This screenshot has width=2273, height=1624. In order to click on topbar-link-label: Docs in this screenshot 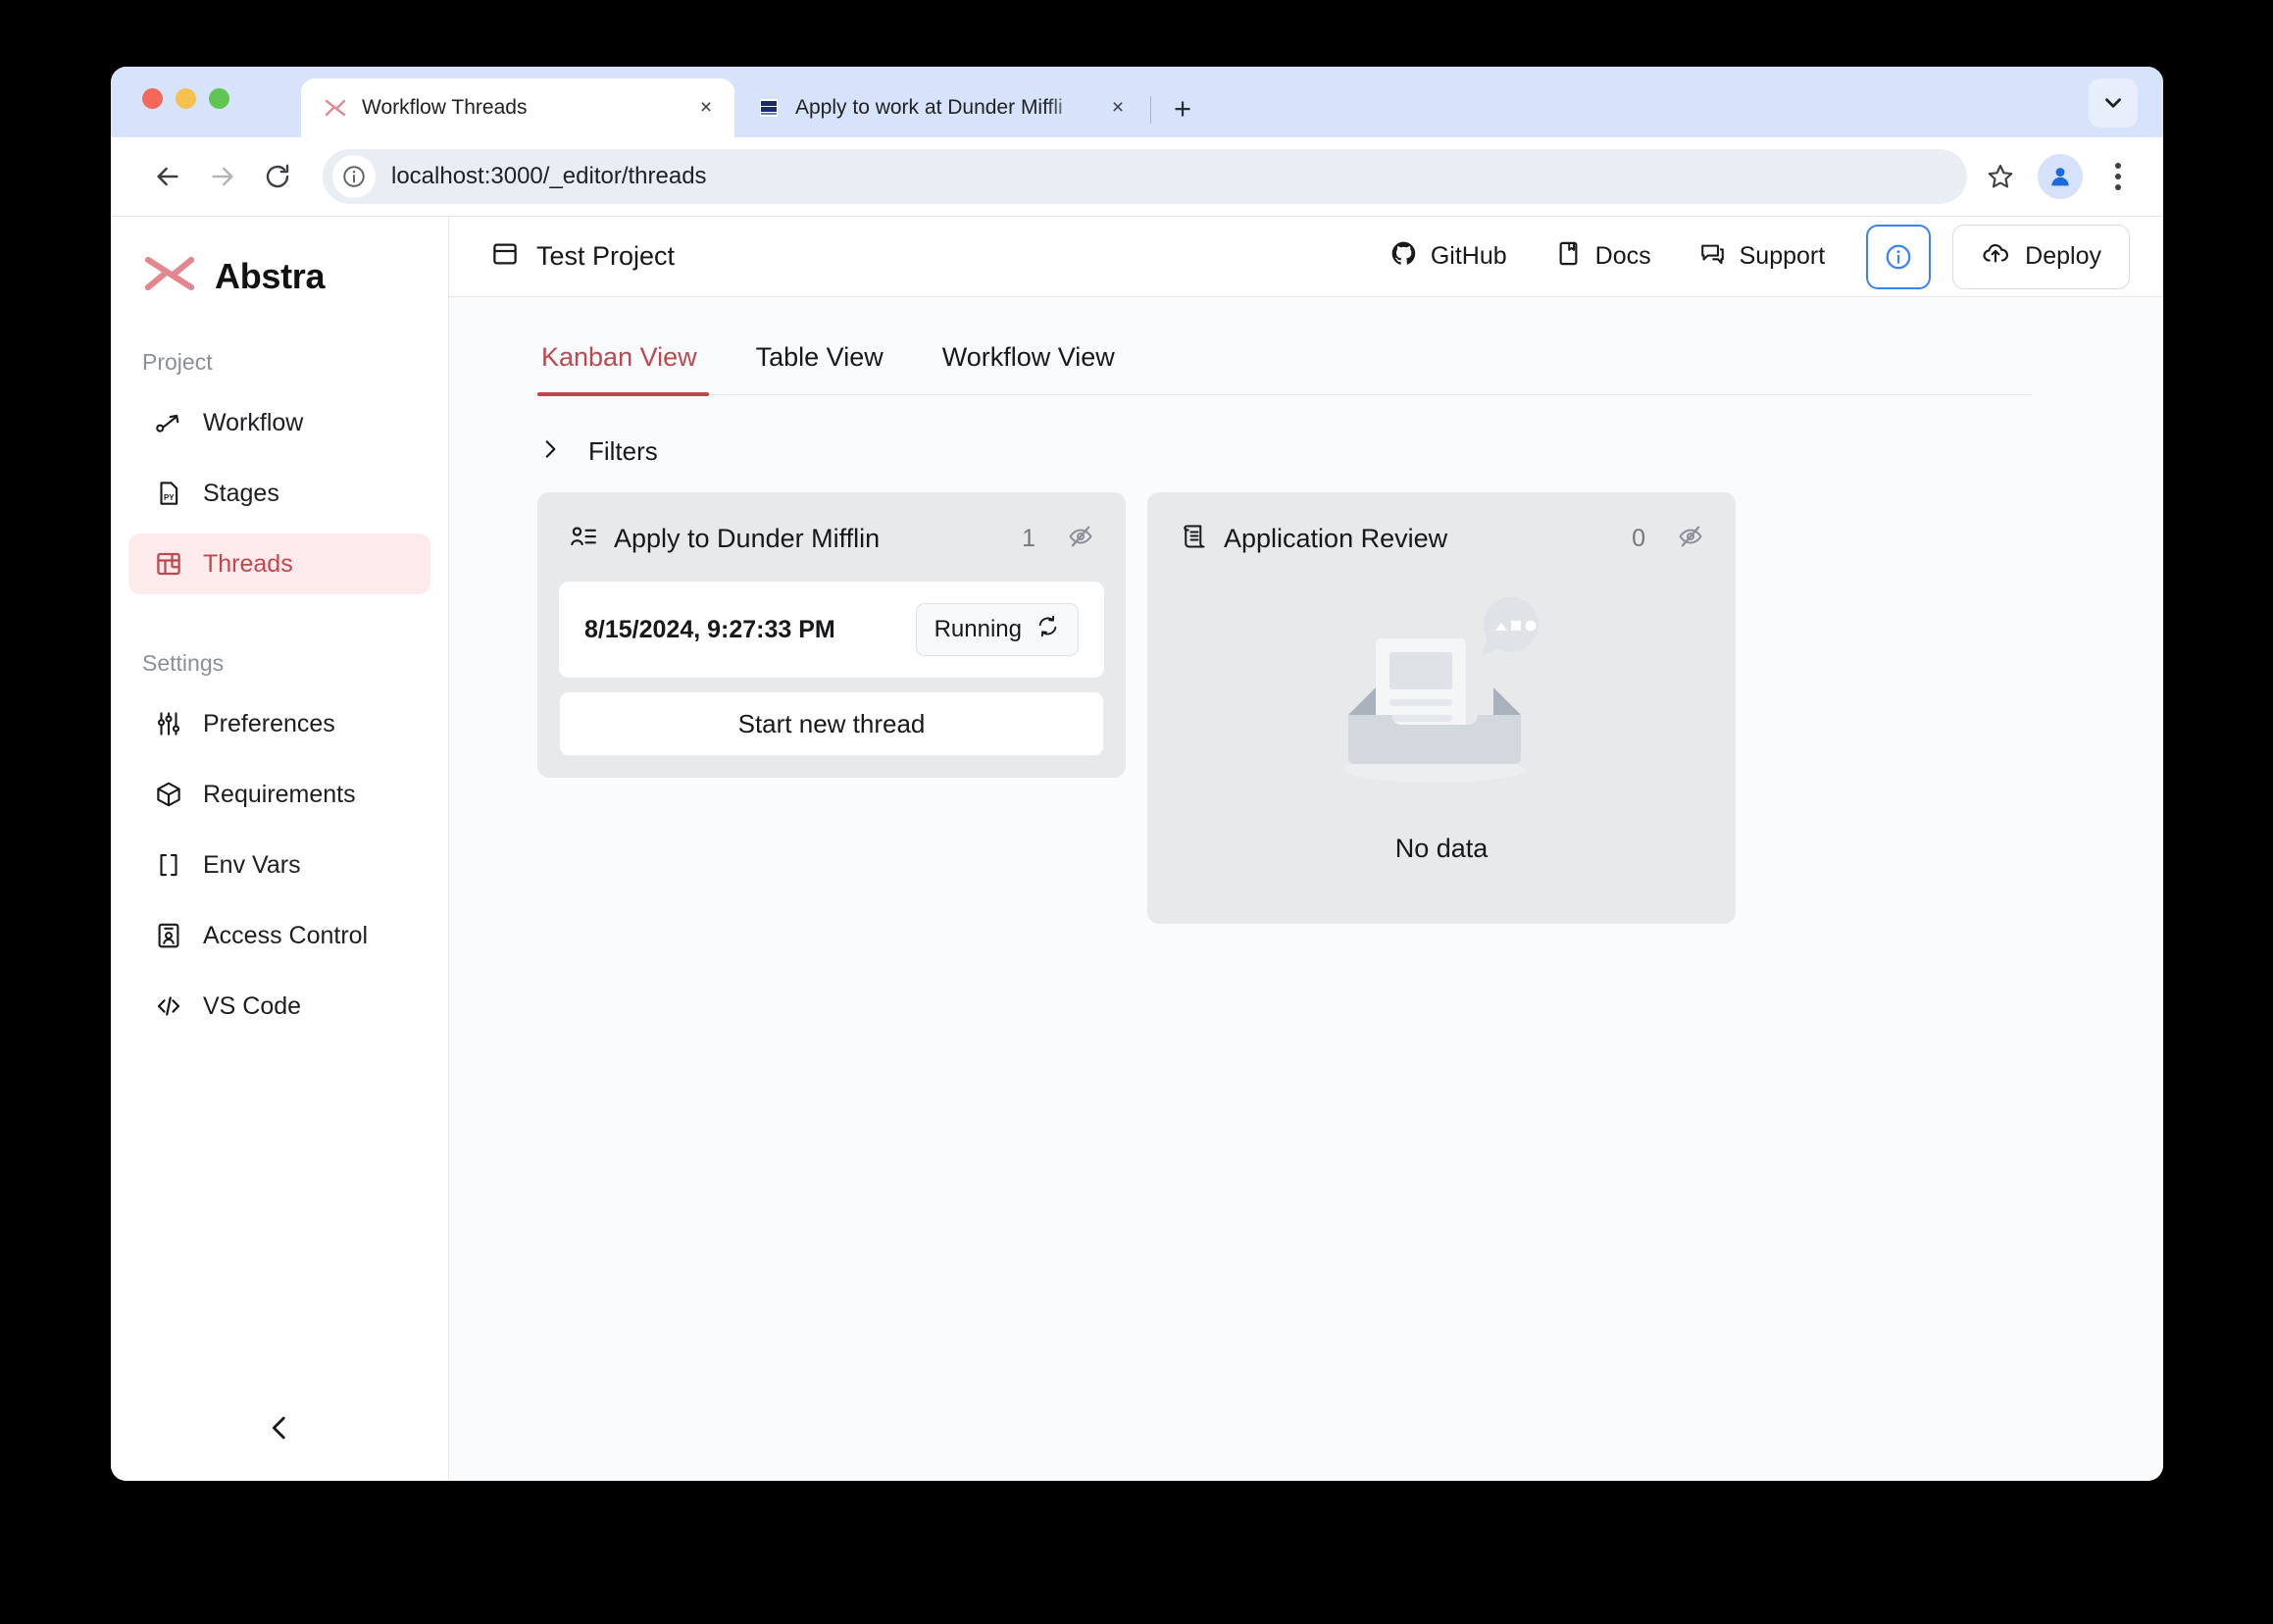, I will do `click(1622, 256)`.